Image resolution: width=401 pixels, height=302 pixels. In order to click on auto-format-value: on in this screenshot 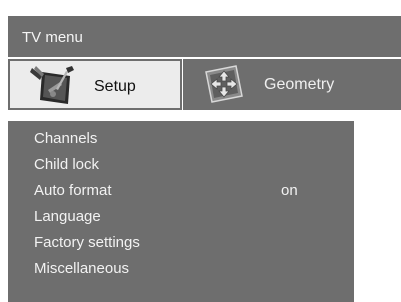, I will do `click(289, 190)`.